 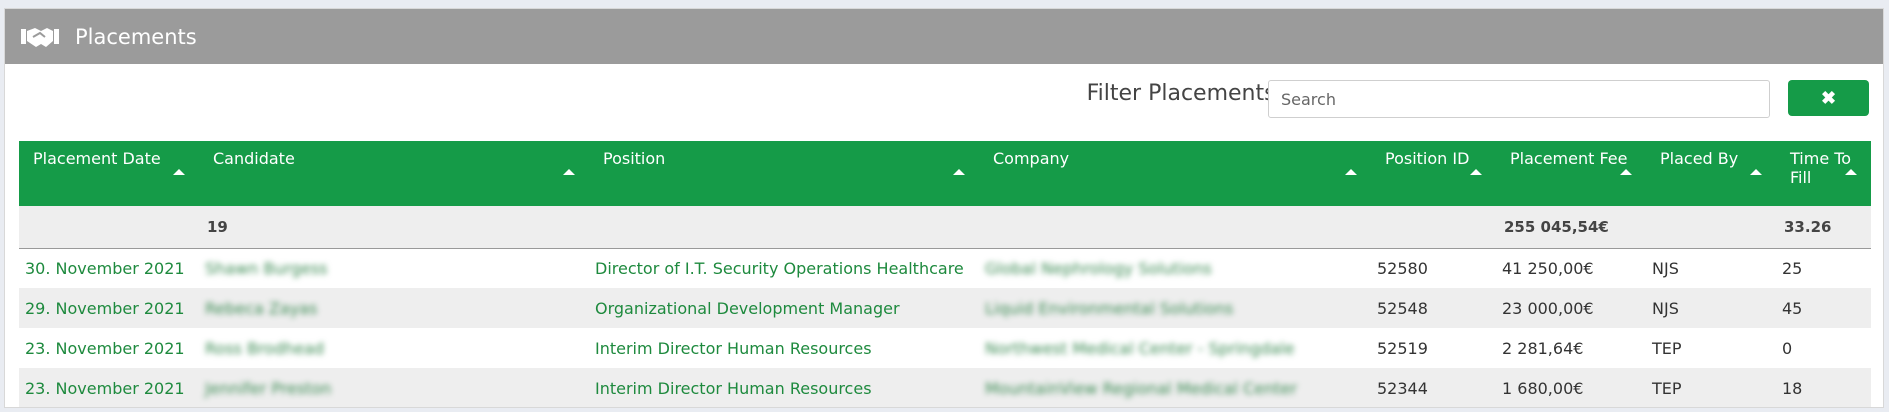 I want to click on column-header-position: Position, so click(x=784, y=173).